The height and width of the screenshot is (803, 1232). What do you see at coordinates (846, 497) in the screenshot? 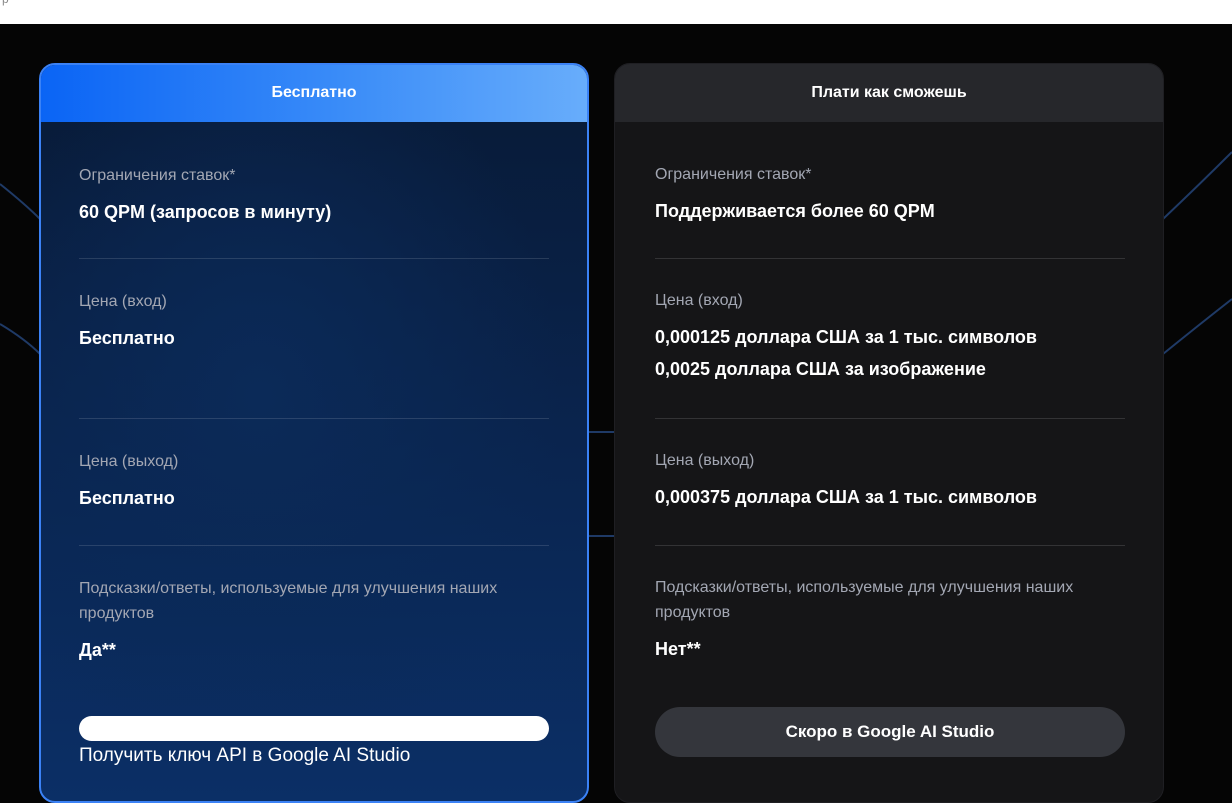
I see `price-output-value: 0,000375 доллара США за 1 тыс. символов` at bounding box center [846, 497].